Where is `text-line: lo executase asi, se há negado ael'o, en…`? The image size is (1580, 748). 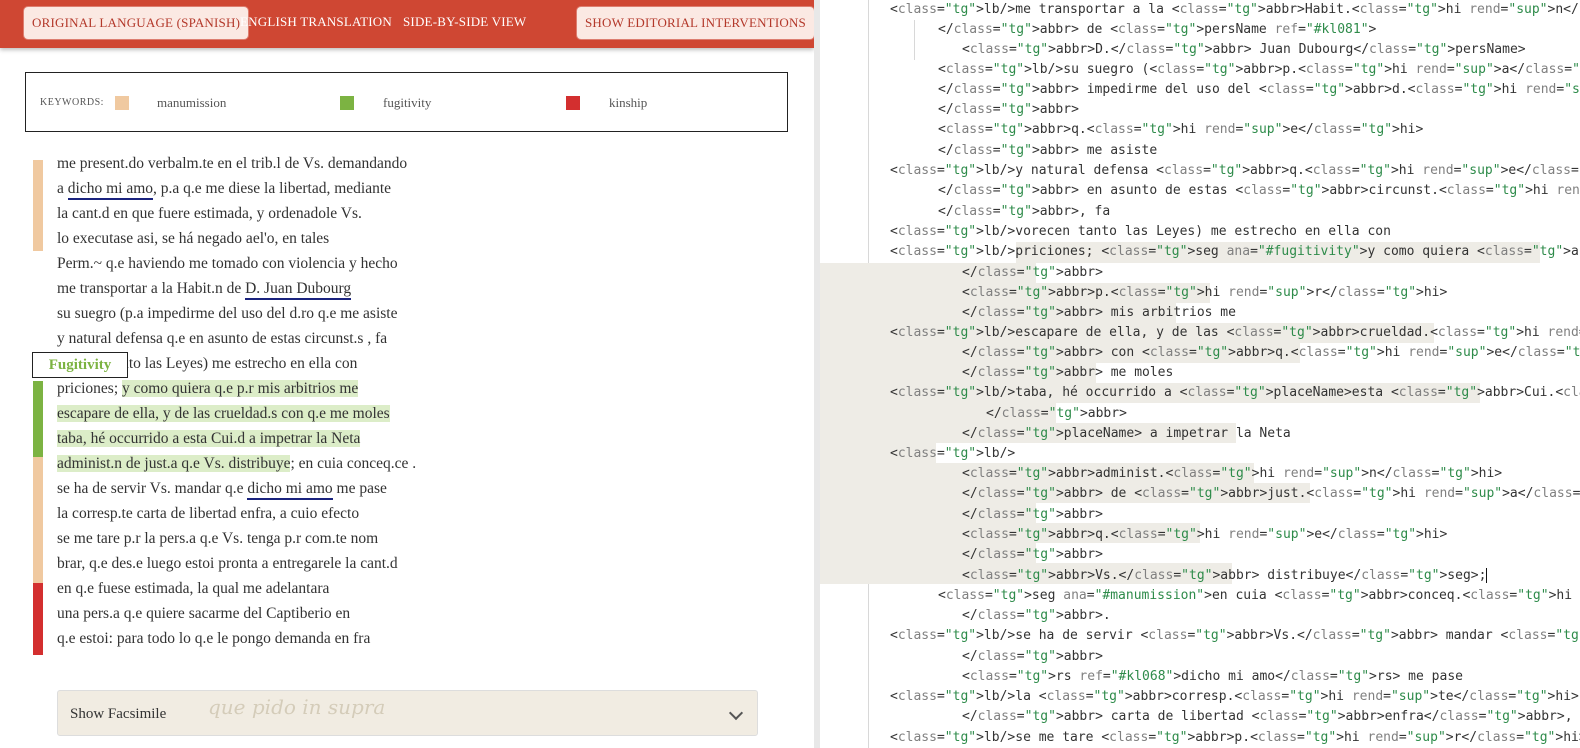 text-line: lo executase asi, se há negado ael'o, en… is located at coordinates (193, 238).